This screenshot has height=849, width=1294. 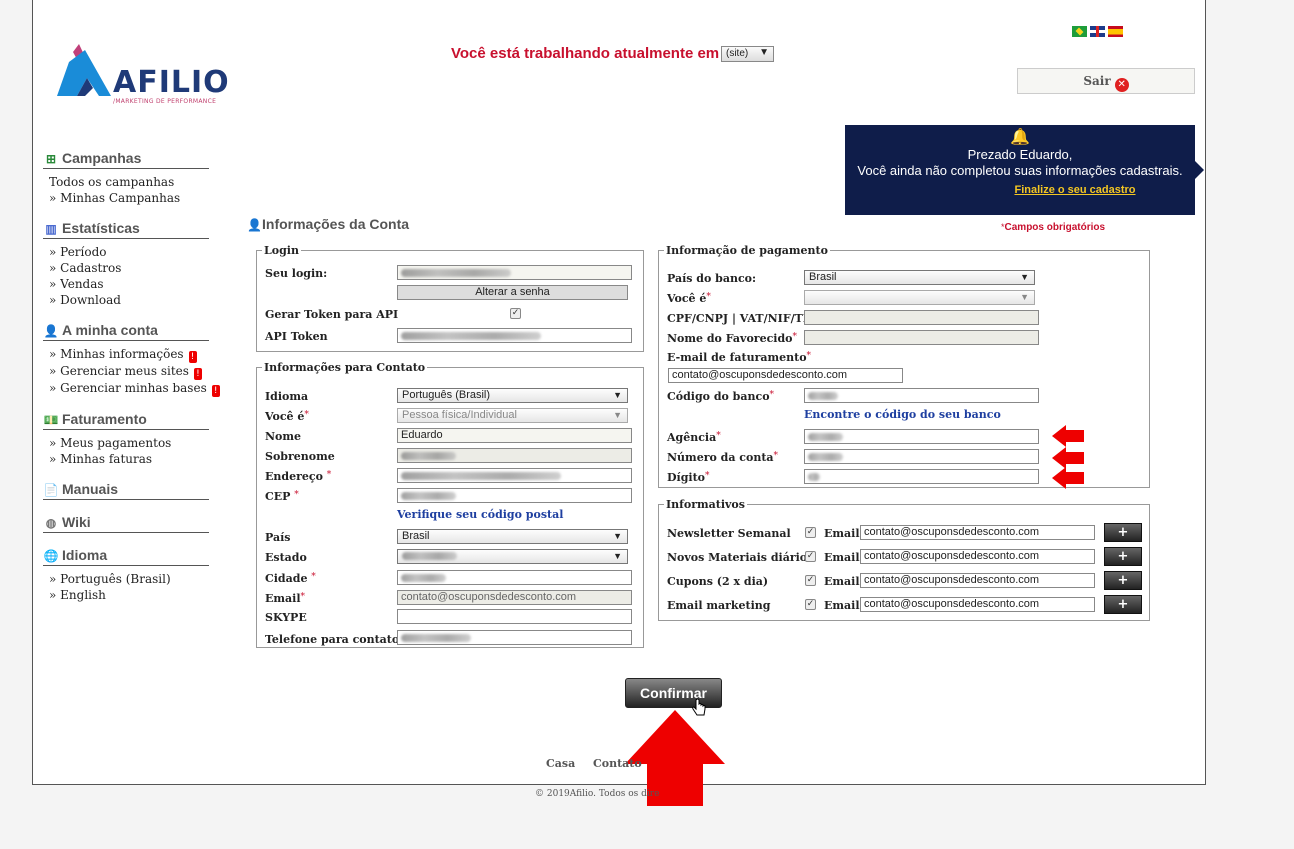 I want to click on email-faturamento-field: contato@oscuponsdedesconto.com, so click(x=785, y=375).